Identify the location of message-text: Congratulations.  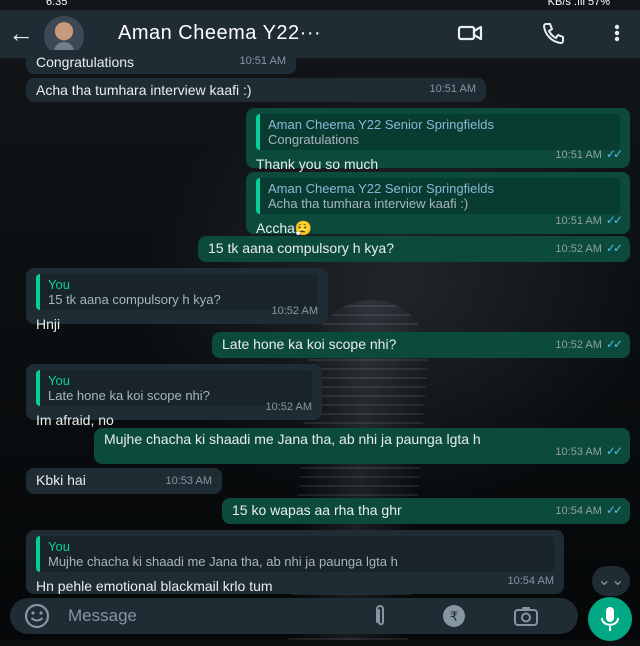
(85, 62).